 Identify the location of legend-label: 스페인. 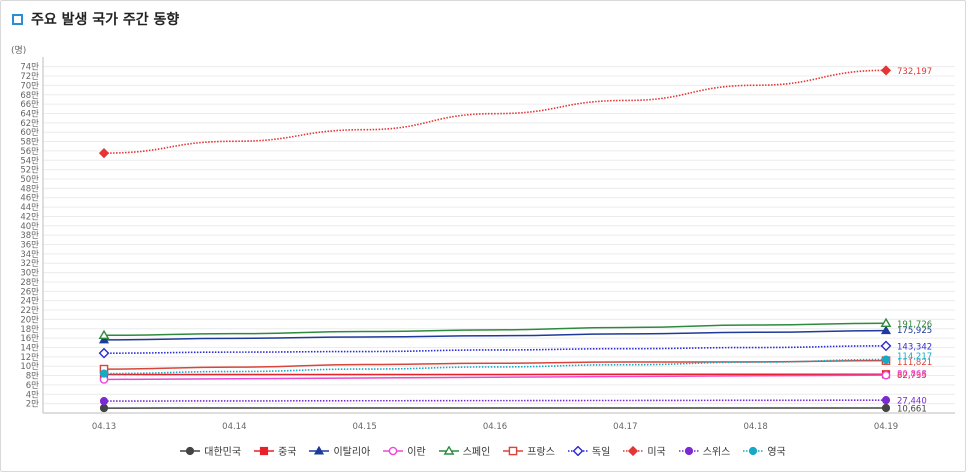
(476, 452).